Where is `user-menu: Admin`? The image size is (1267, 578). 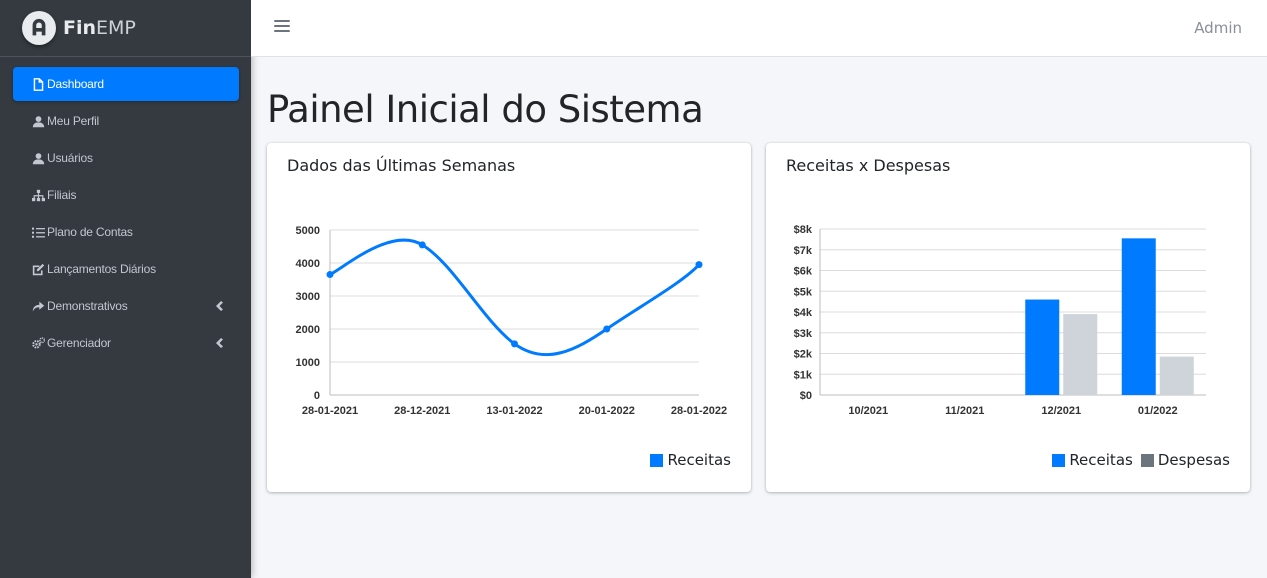
user-menu: Admin is located at coordinates (1218, 28).